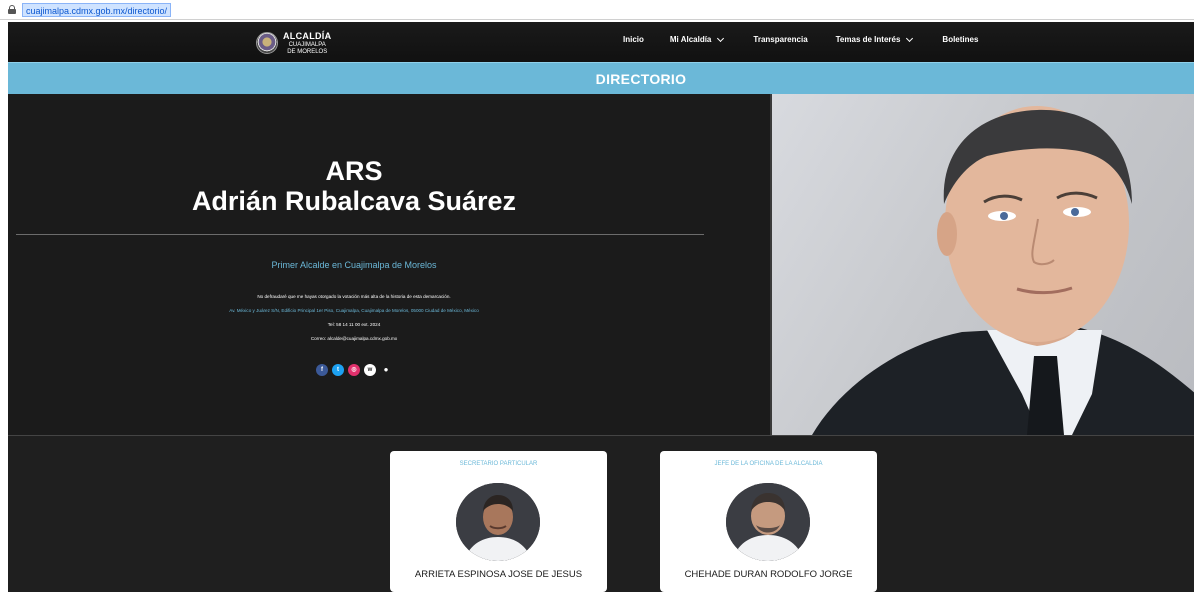  I want to click on directorio-banner: DIRECTORIO, so click(601, 78).